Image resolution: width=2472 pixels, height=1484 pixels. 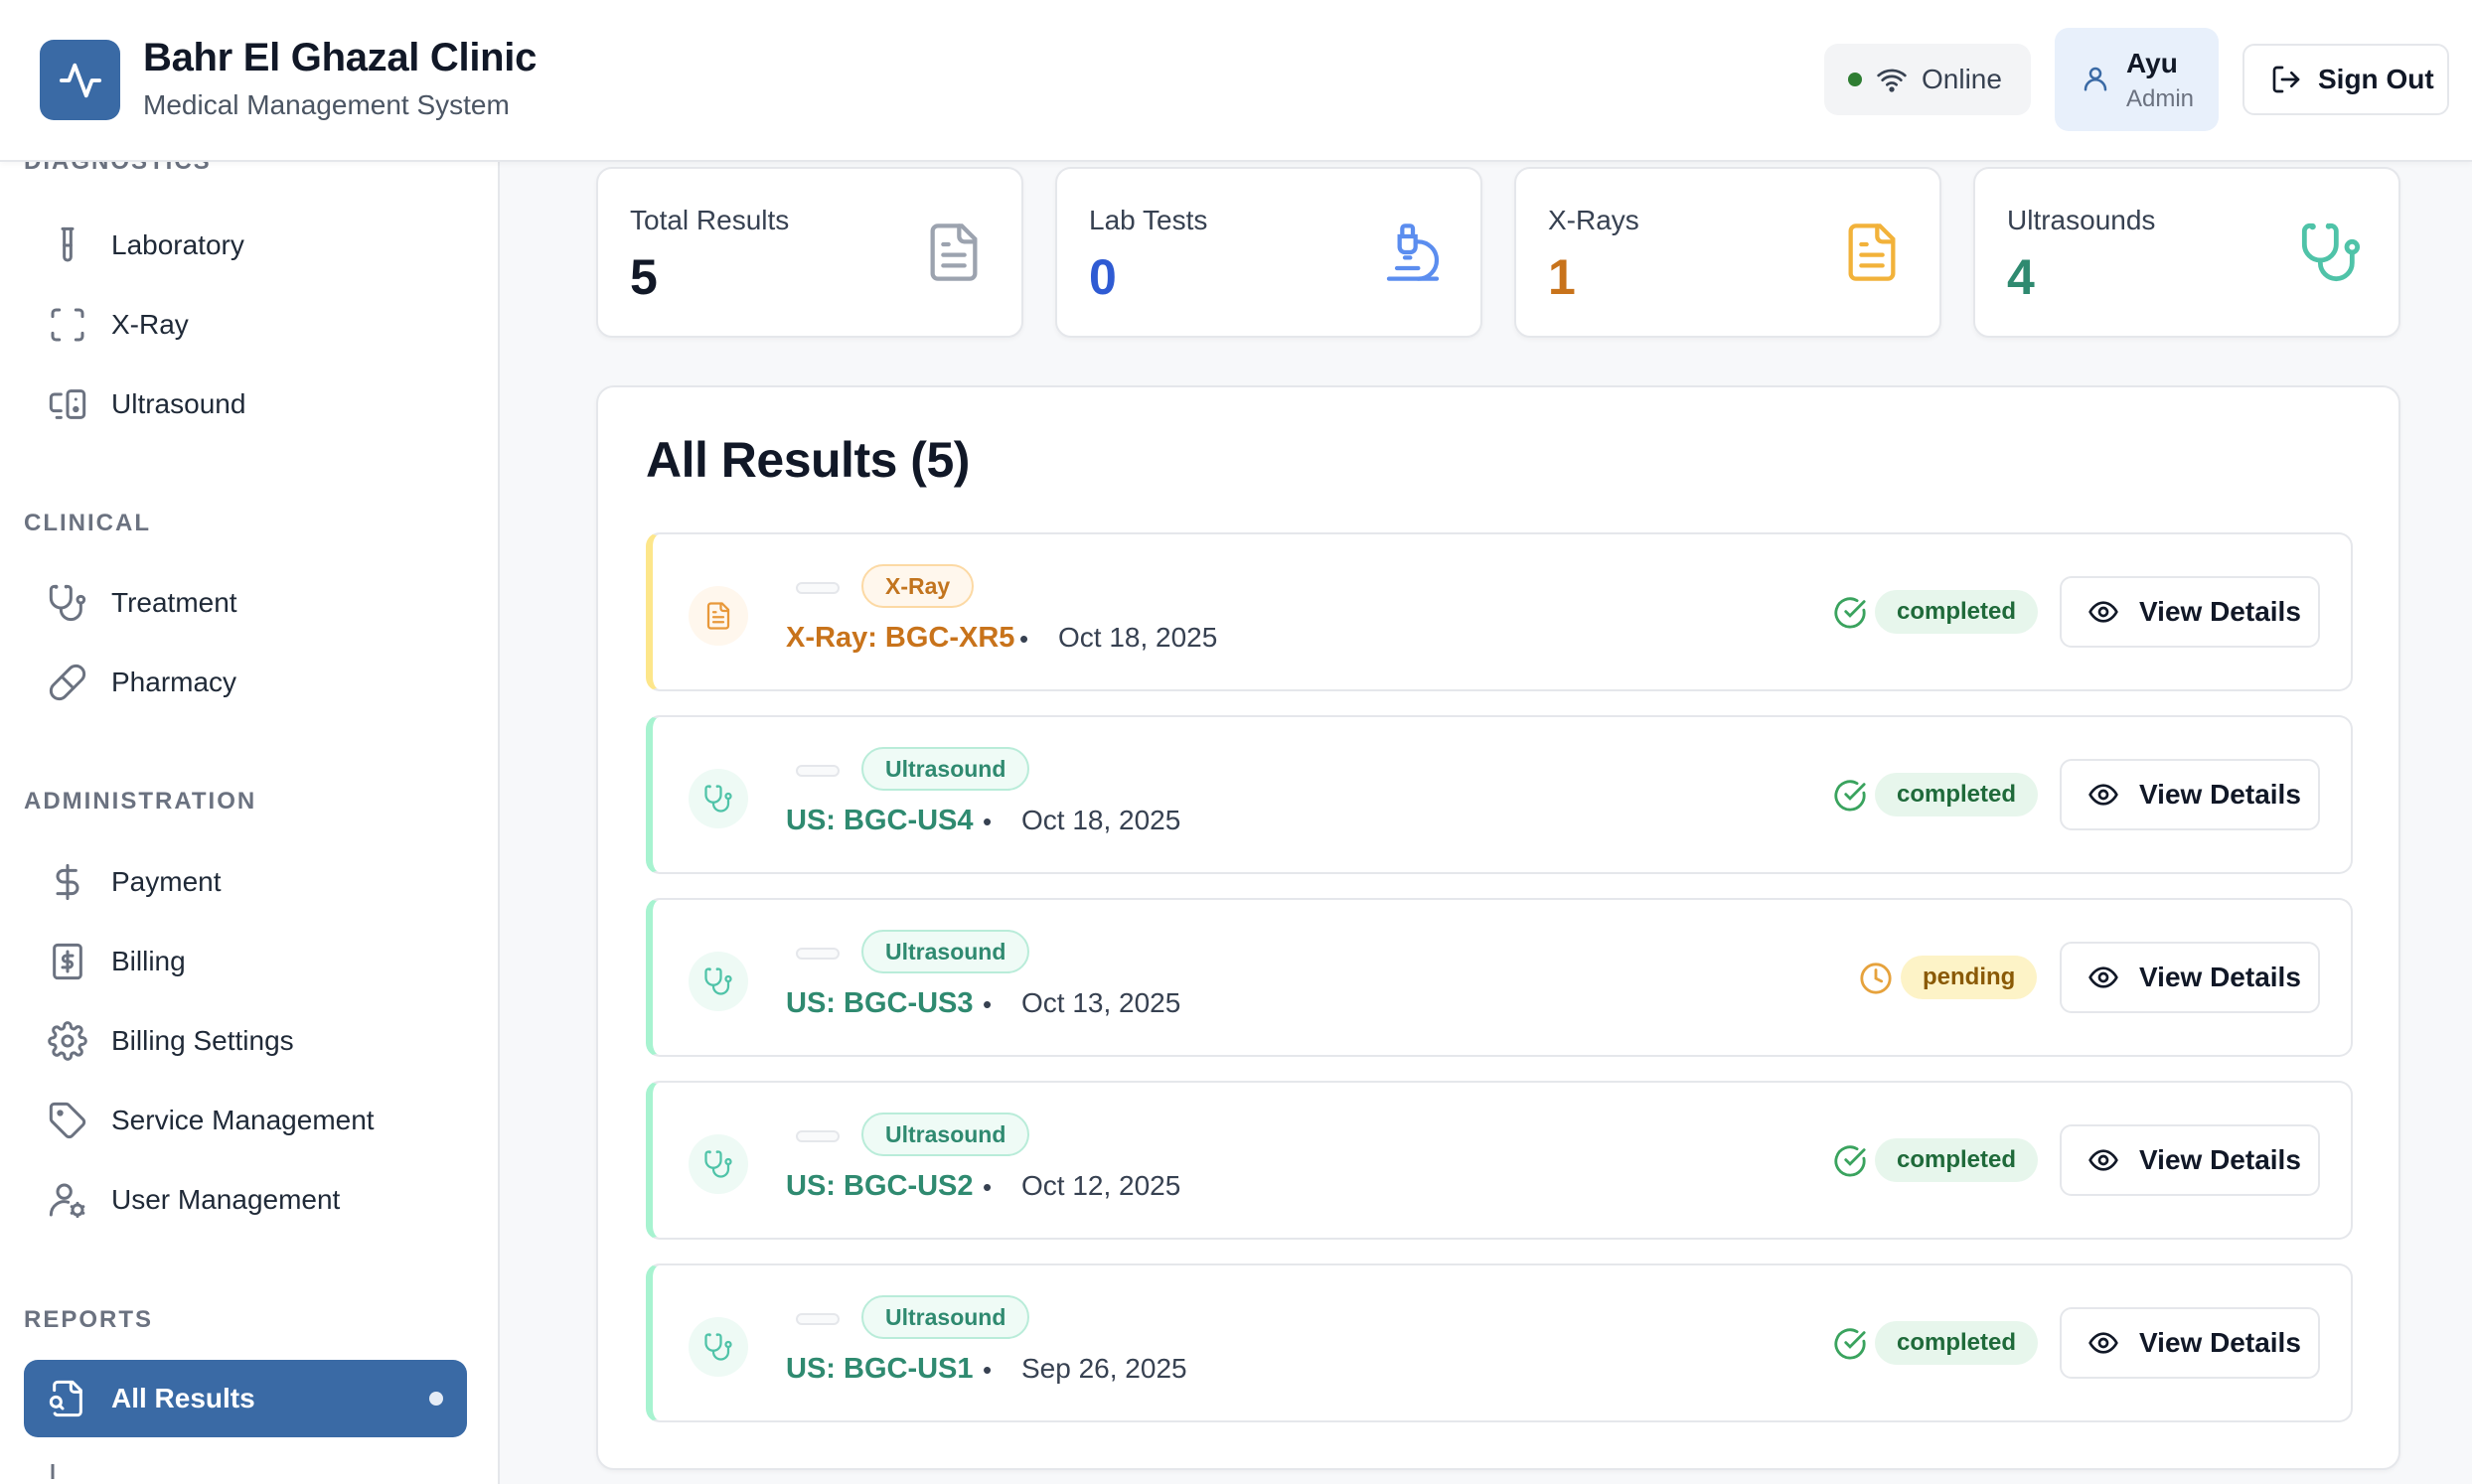 What do you see at coordinates (880, 820) in the screenshot?
I see `result-title: US: BGC-US4` at bounding box center [880, 820].